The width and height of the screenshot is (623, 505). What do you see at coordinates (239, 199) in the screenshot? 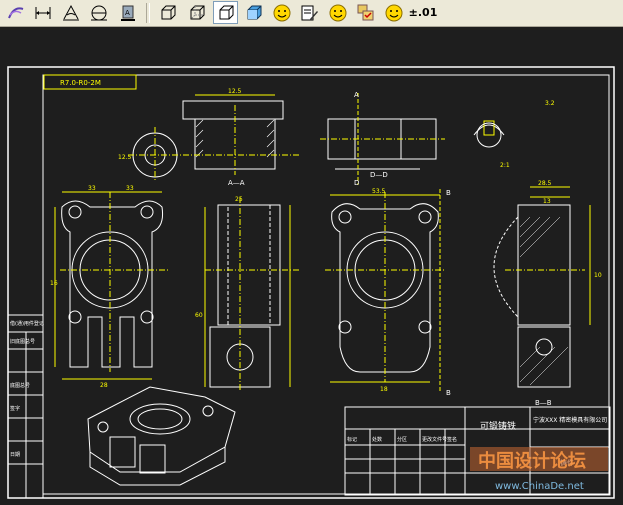
I see `dim-side-top: 25` at bounding box center [239, 199].